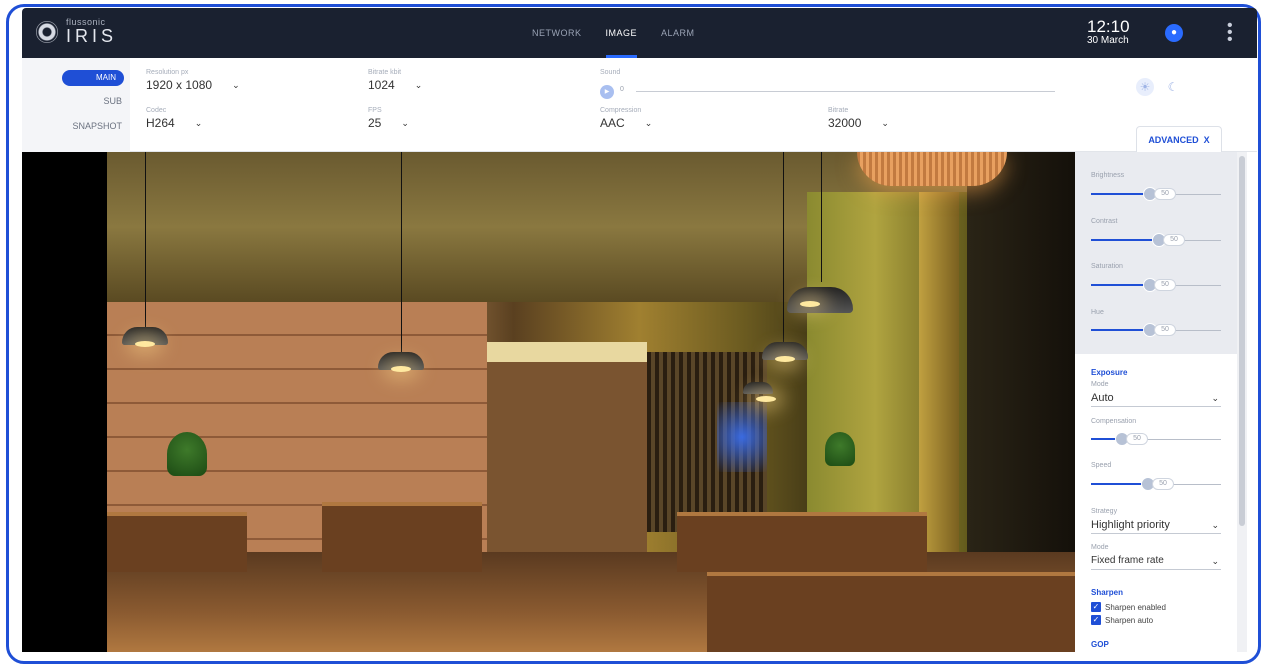  Describe the element at coordinates (1109, 372) in the screenshot. I see `exposure-title: Exposure` at that location.